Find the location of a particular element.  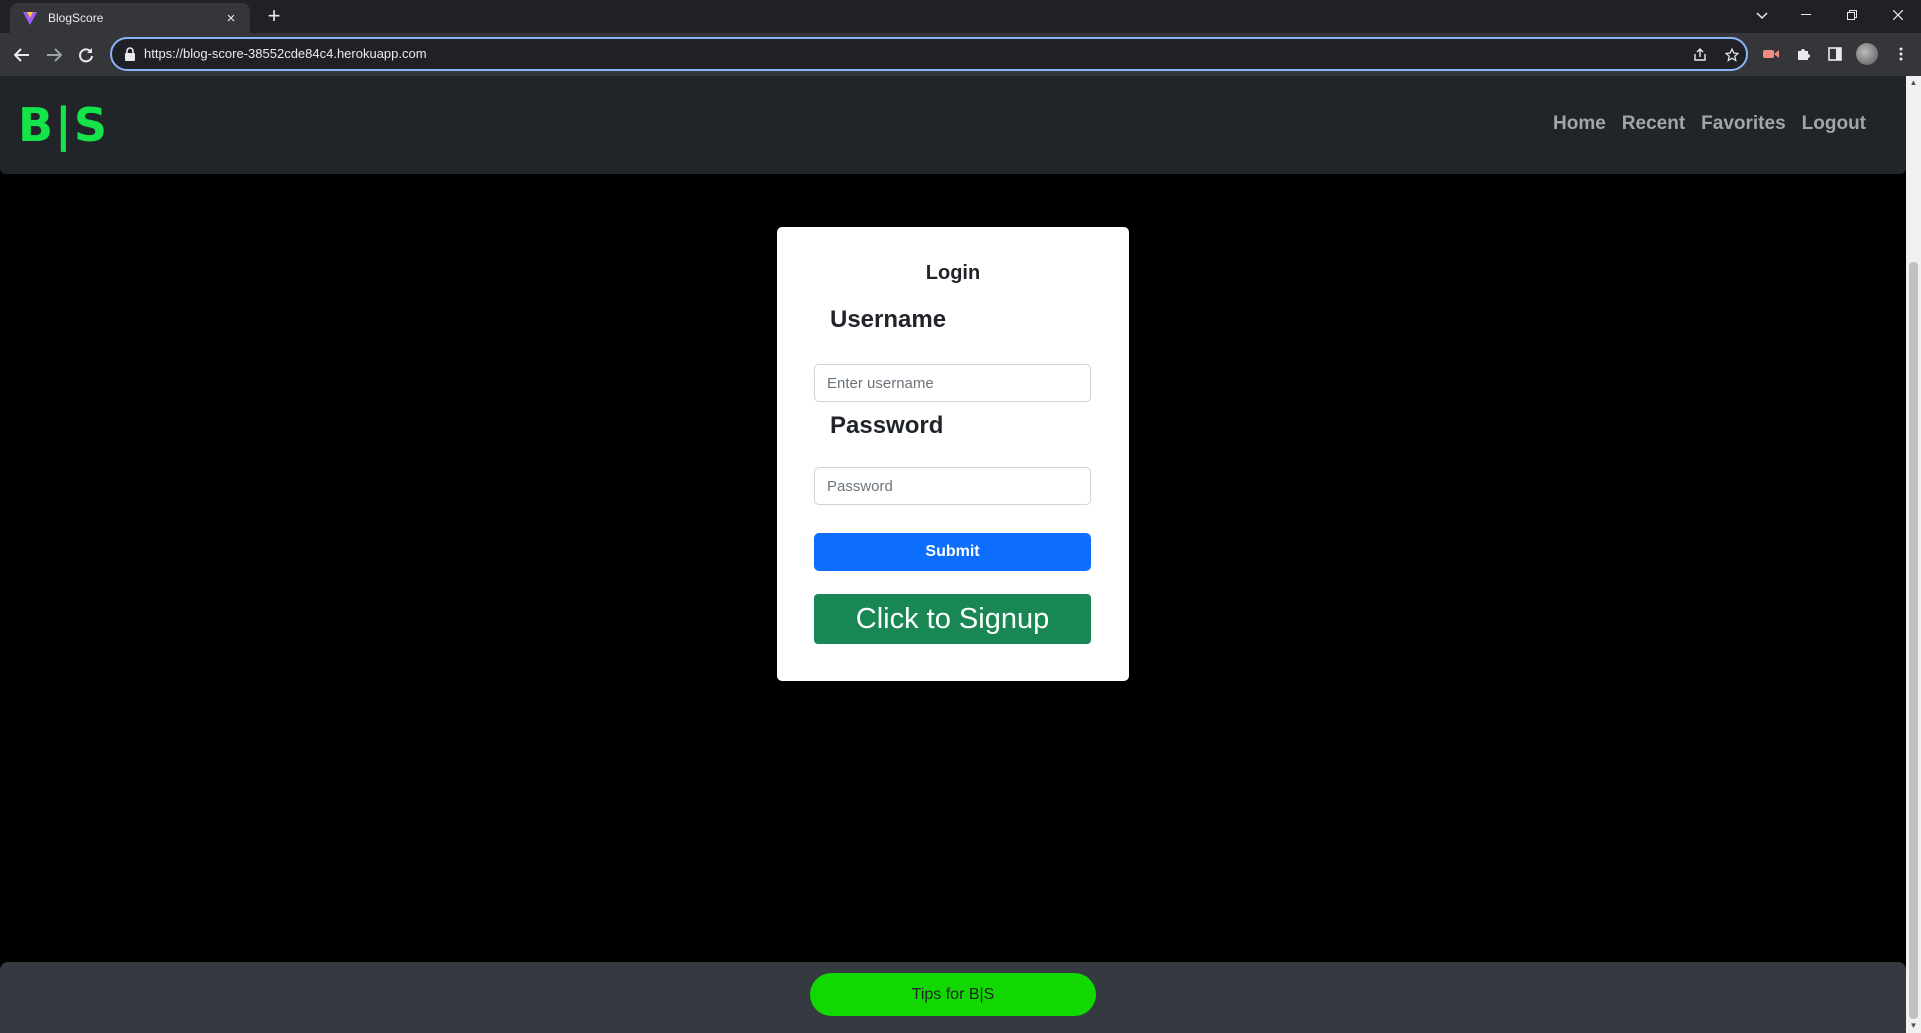

browser-tab: BlogScore × is located at coordinates (130, 18).